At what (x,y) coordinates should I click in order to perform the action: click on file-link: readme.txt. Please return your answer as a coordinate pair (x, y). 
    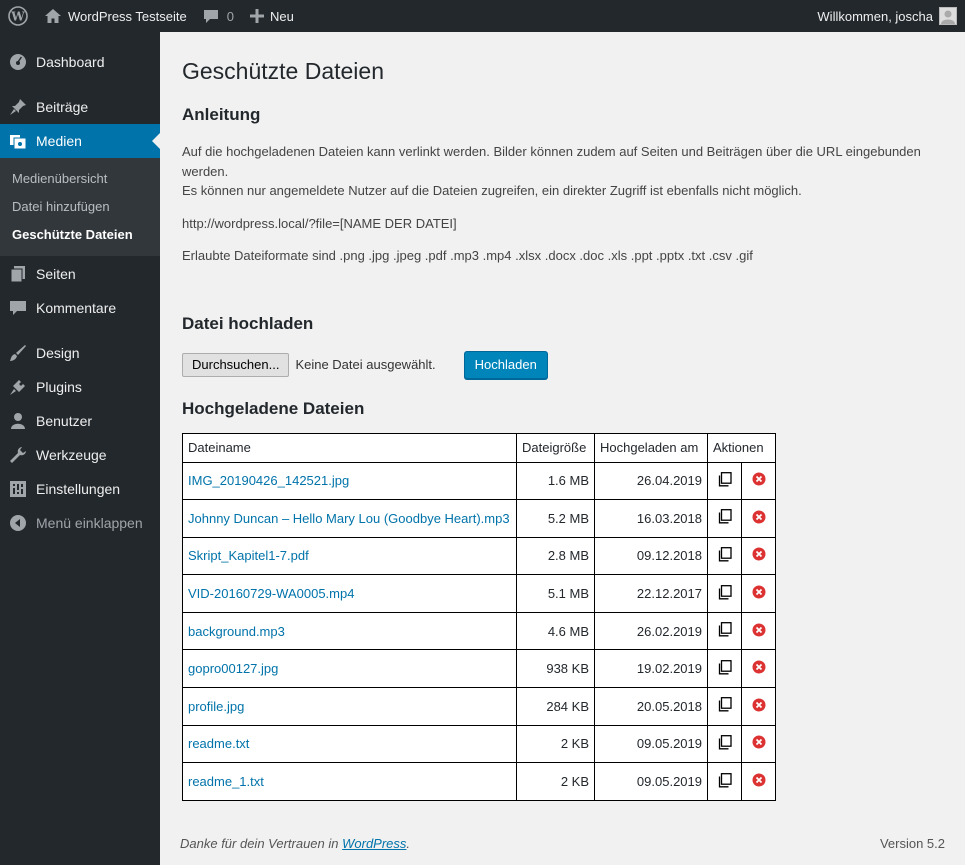
    Looking at the image, I should click on (218, 743).